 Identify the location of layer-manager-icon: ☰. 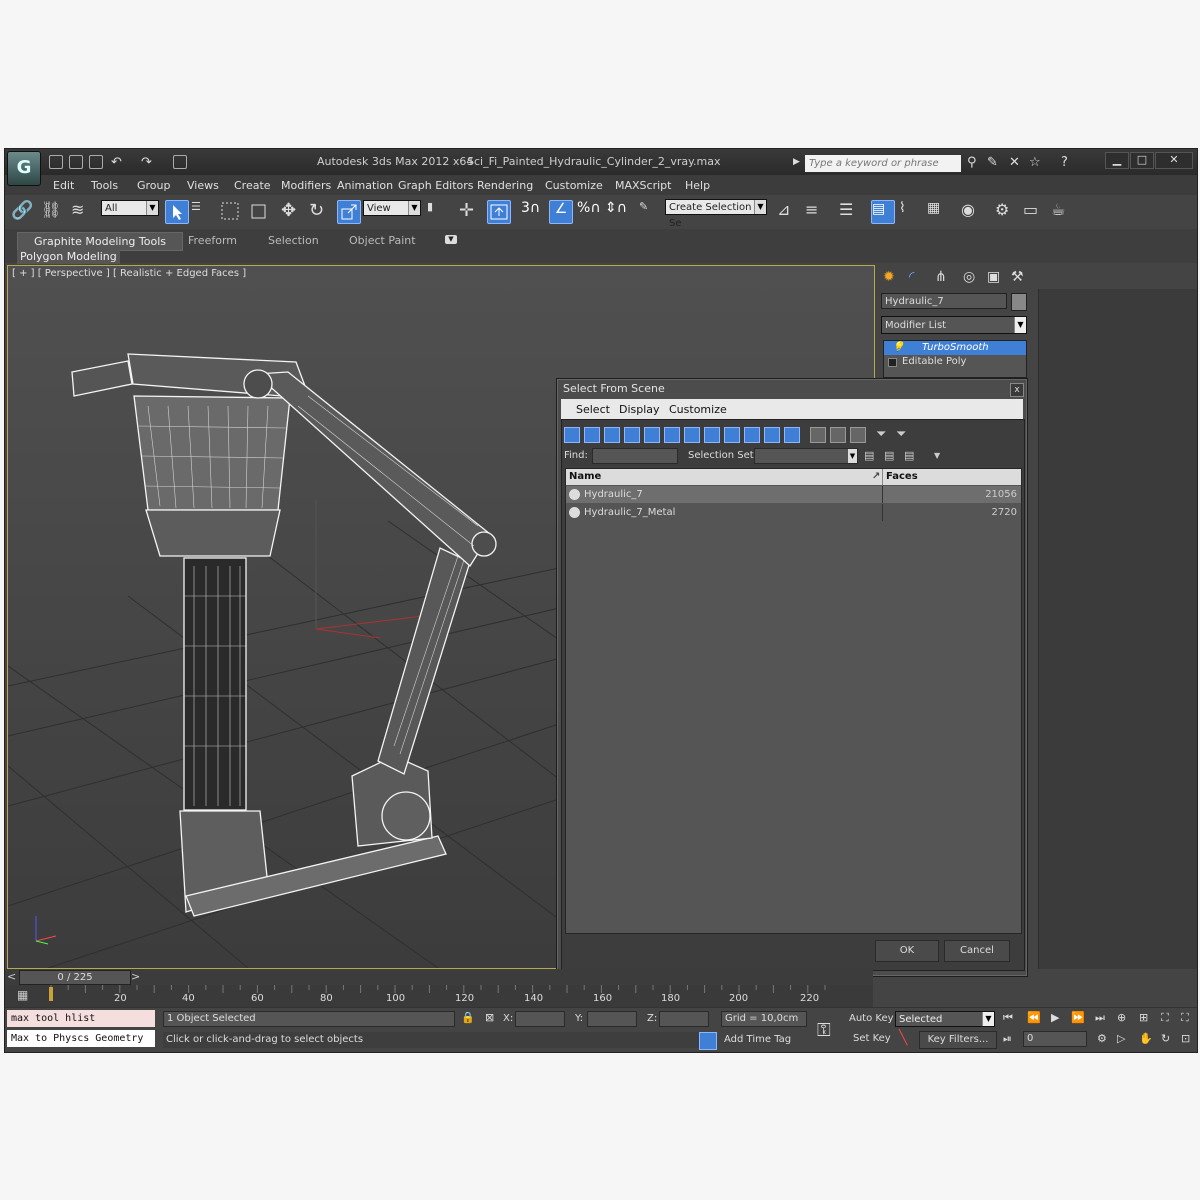
(851, 212).